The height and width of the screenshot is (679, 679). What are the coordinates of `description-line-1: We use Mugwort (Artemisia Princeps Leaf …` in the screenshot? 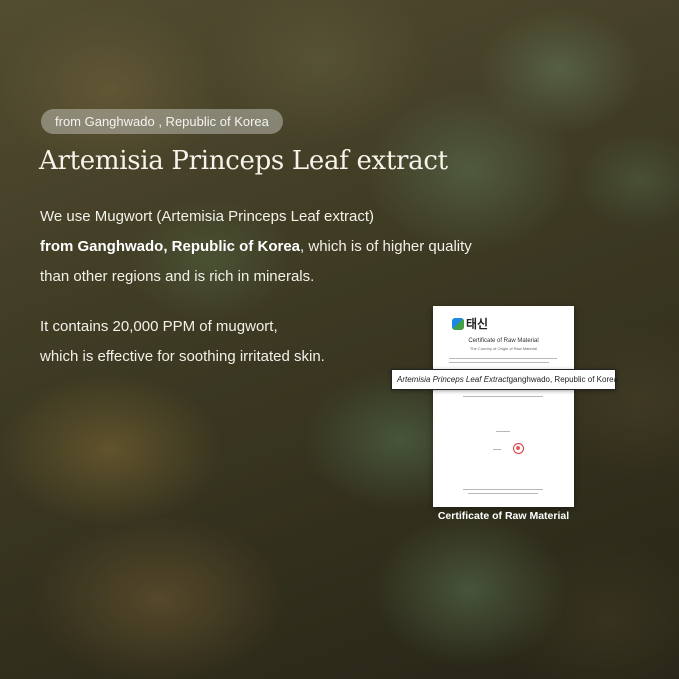 It's located at (207, 216).